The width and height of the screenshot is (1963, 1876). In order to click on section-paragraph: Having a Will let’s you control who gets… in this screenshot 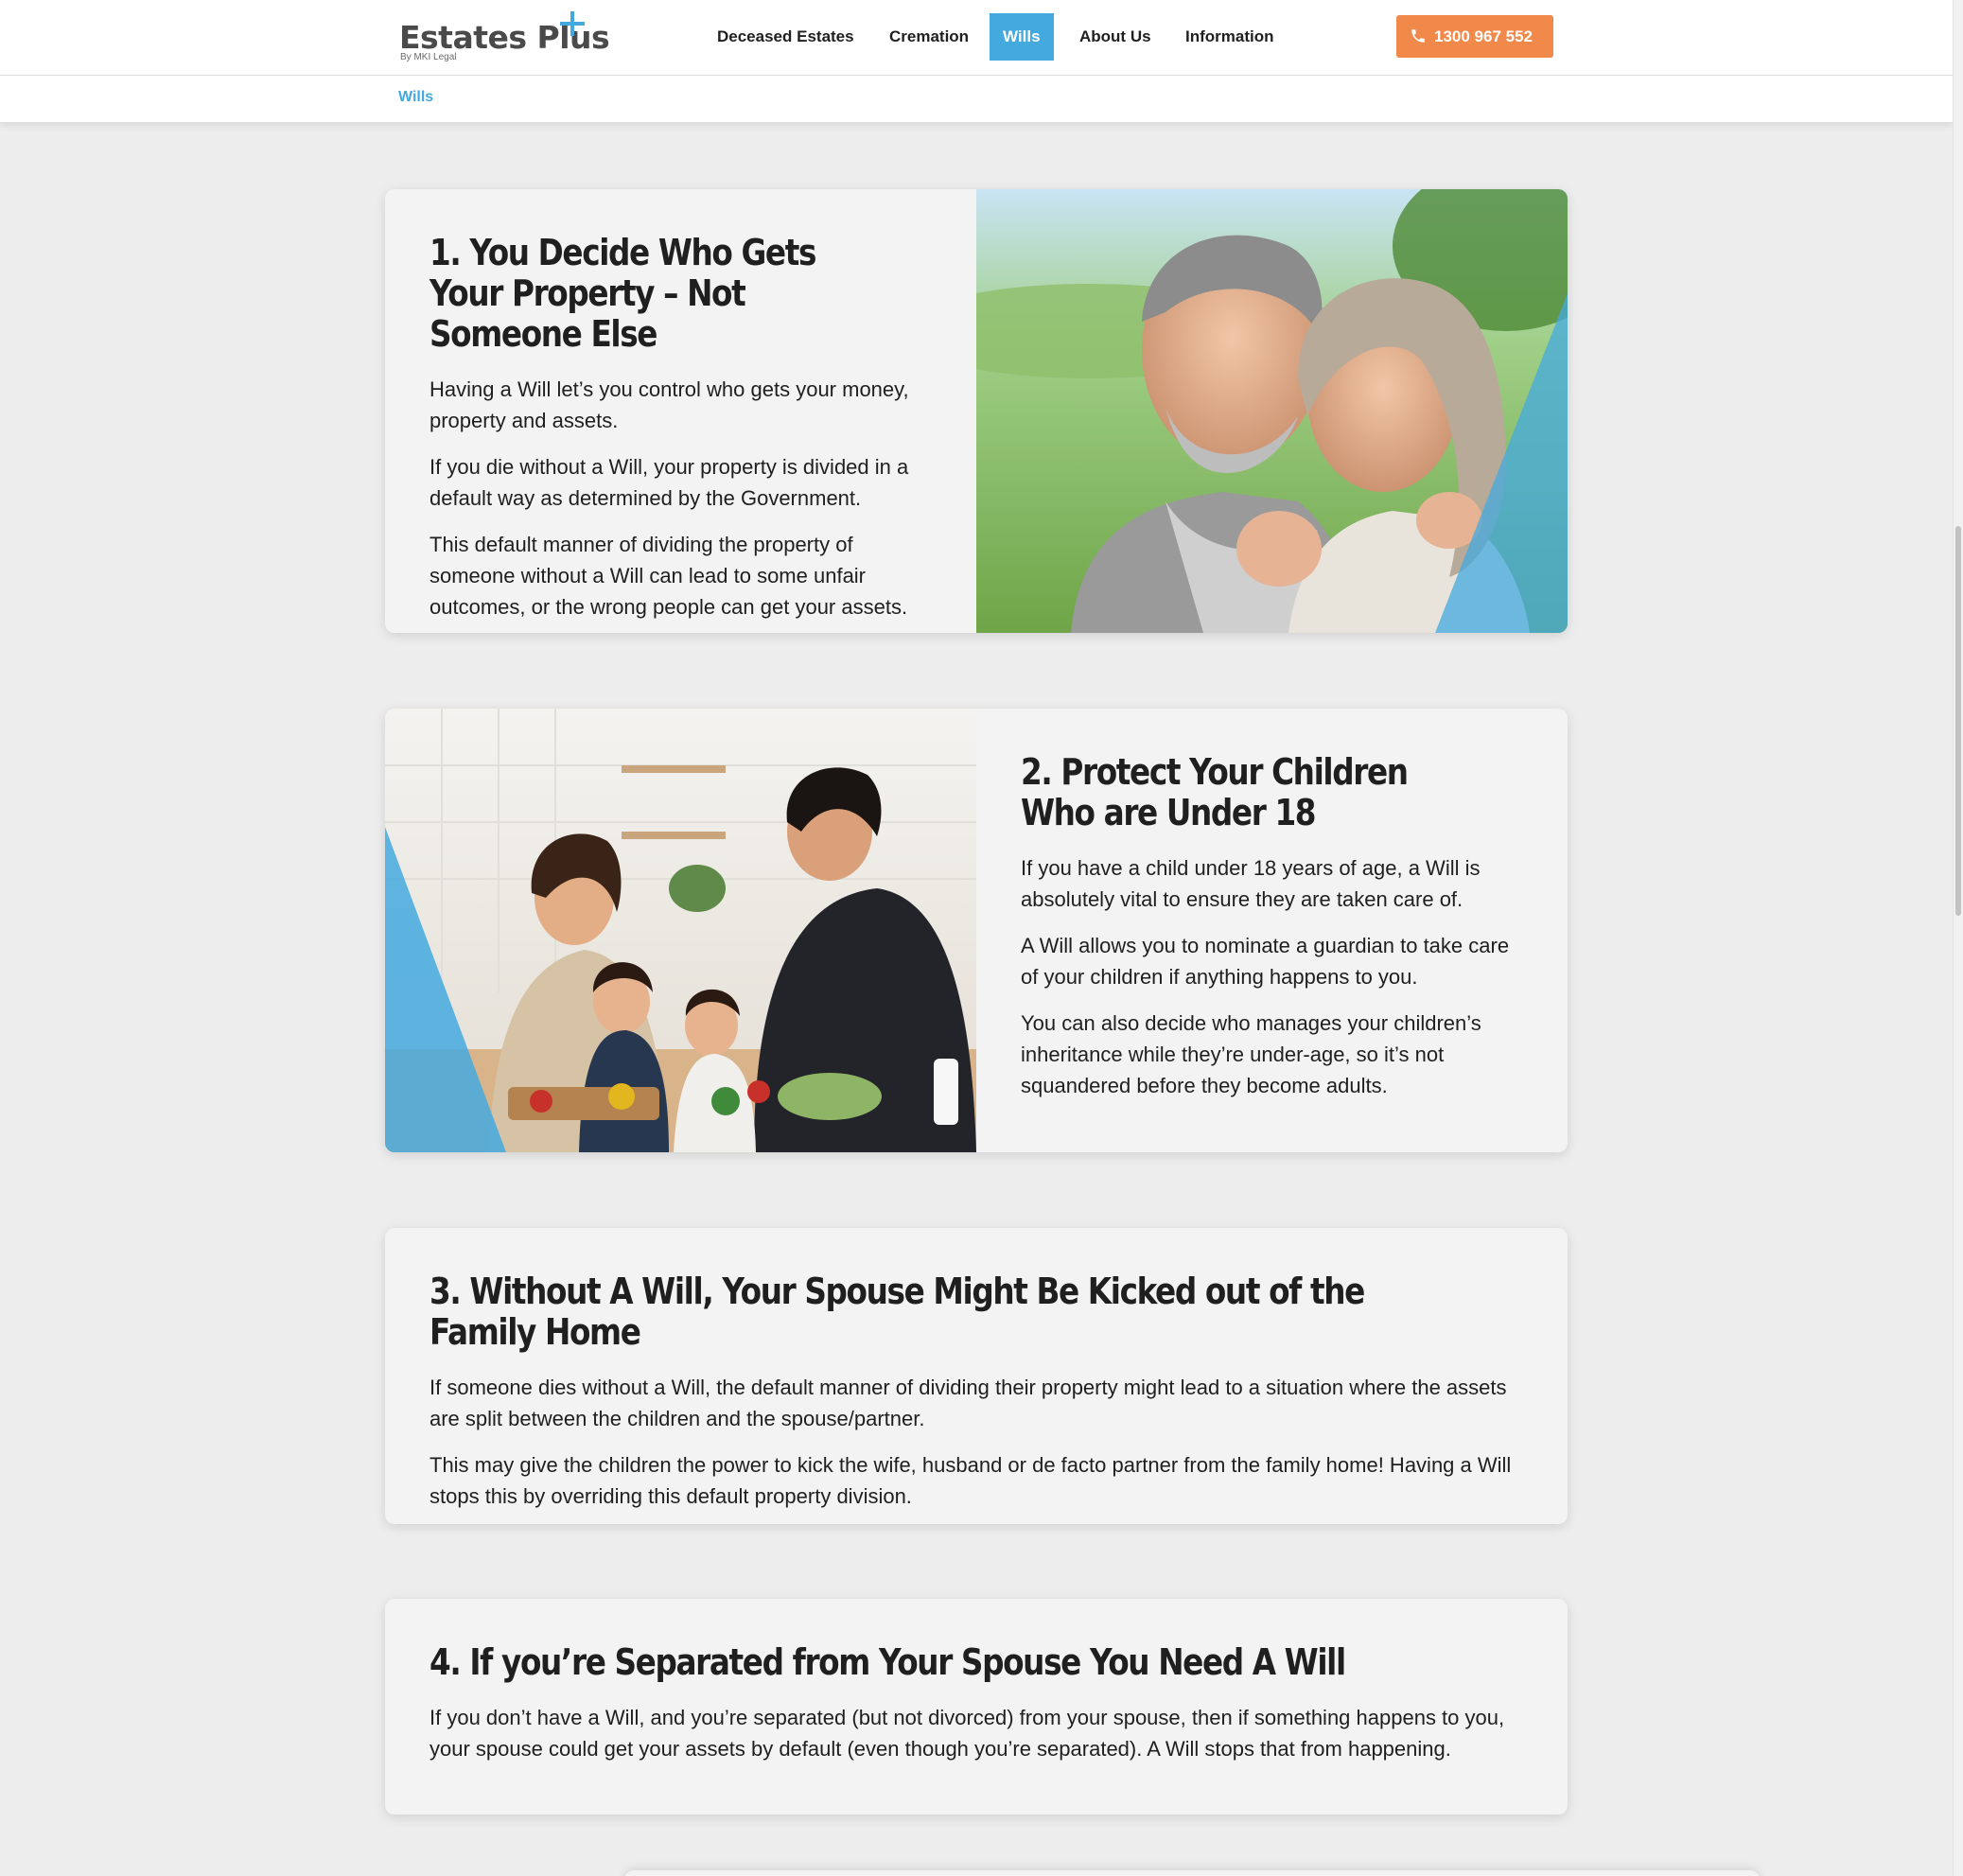, I will do `click(669, 404)`.